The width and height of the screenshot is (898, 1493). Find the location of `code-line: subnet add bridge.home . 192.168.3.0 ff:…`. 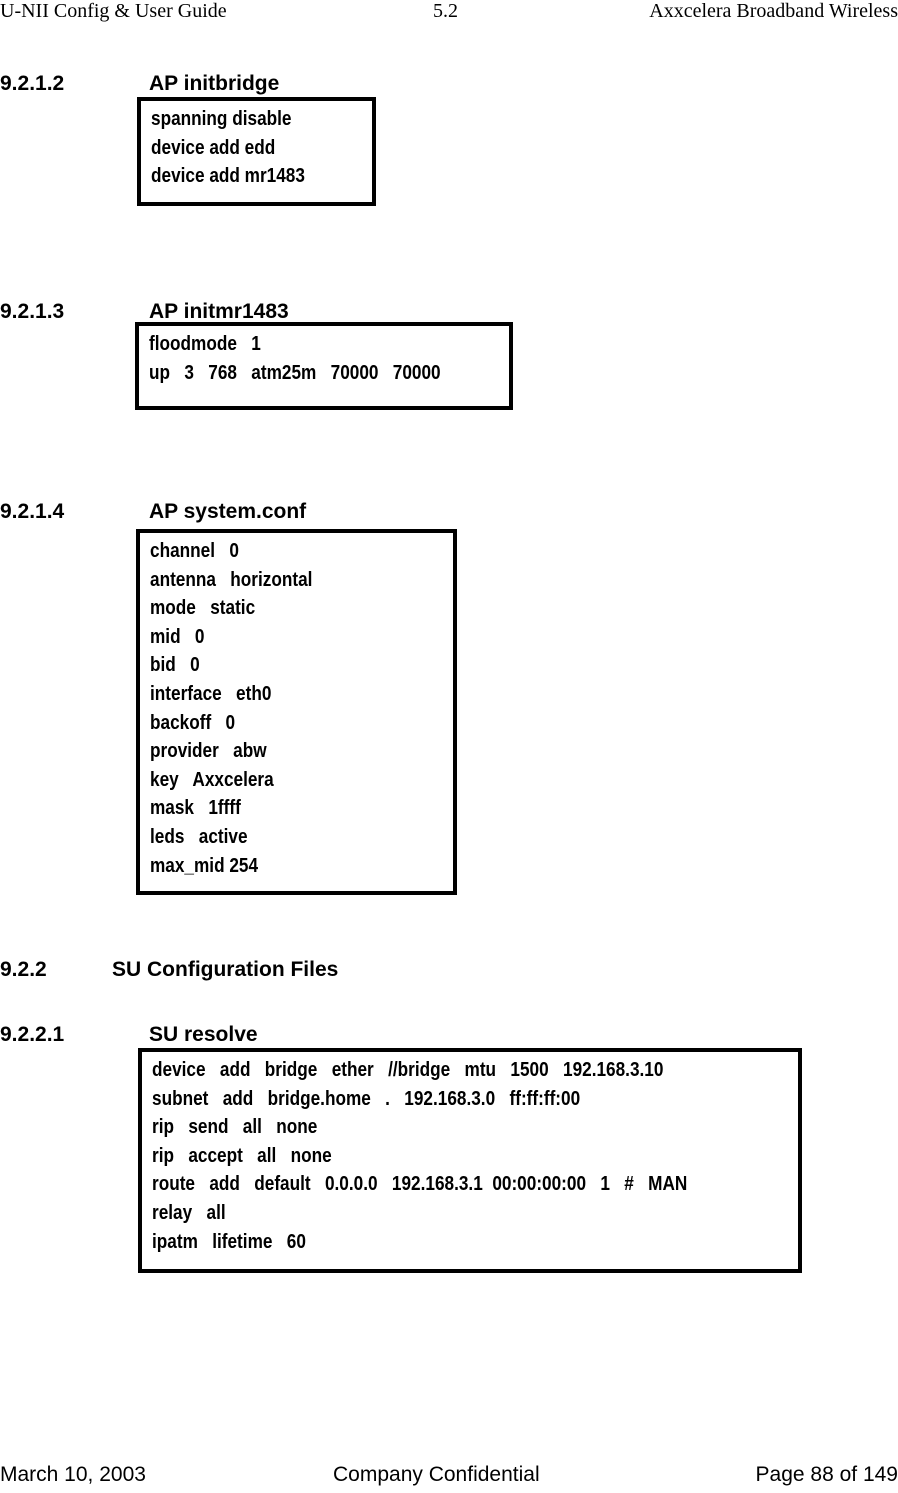

code-line: subnet add bridge.home . 192.168.3.0 ff:… is located at coordinates (366, 1098).